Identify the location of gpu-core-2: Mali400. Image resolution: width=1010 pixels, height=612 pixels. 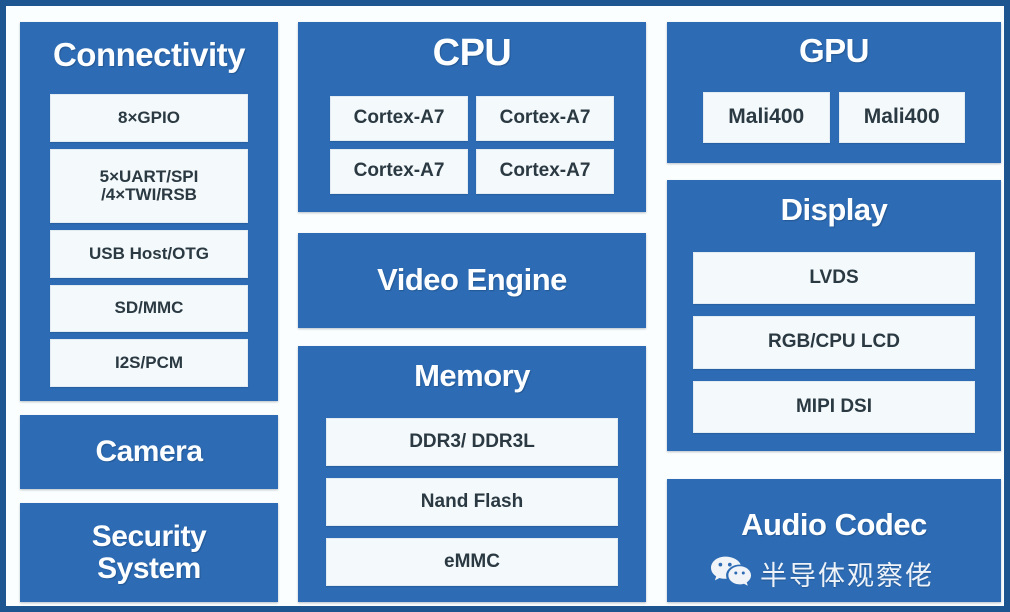
(901, 117).